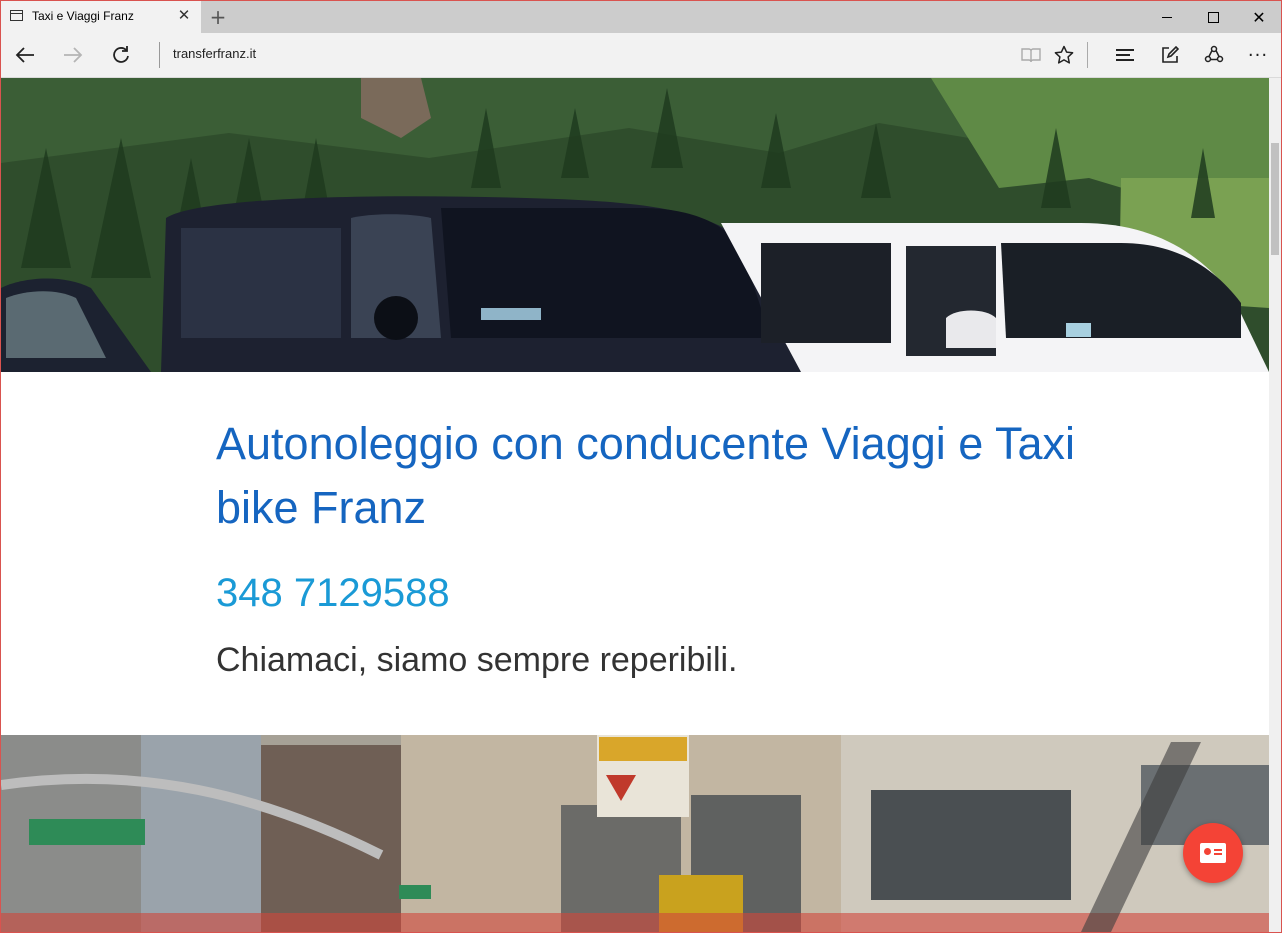 The height and width of the screenshot is (933, 1282). I want to click on maximize-button, so click(1213, 17).